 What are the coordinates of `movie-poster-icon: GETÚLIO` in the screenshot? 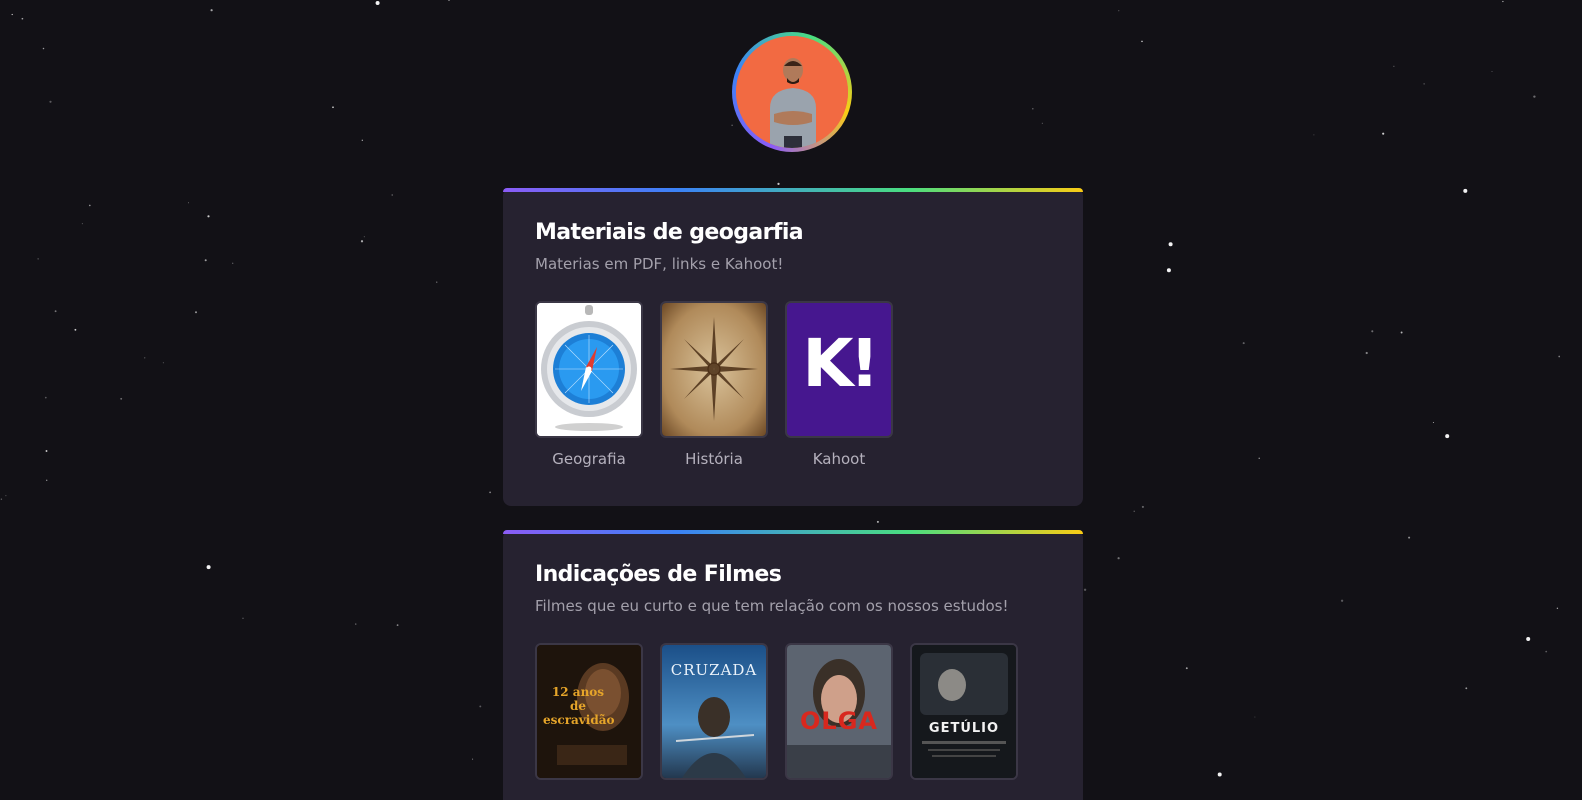 It's located at (964, 711).